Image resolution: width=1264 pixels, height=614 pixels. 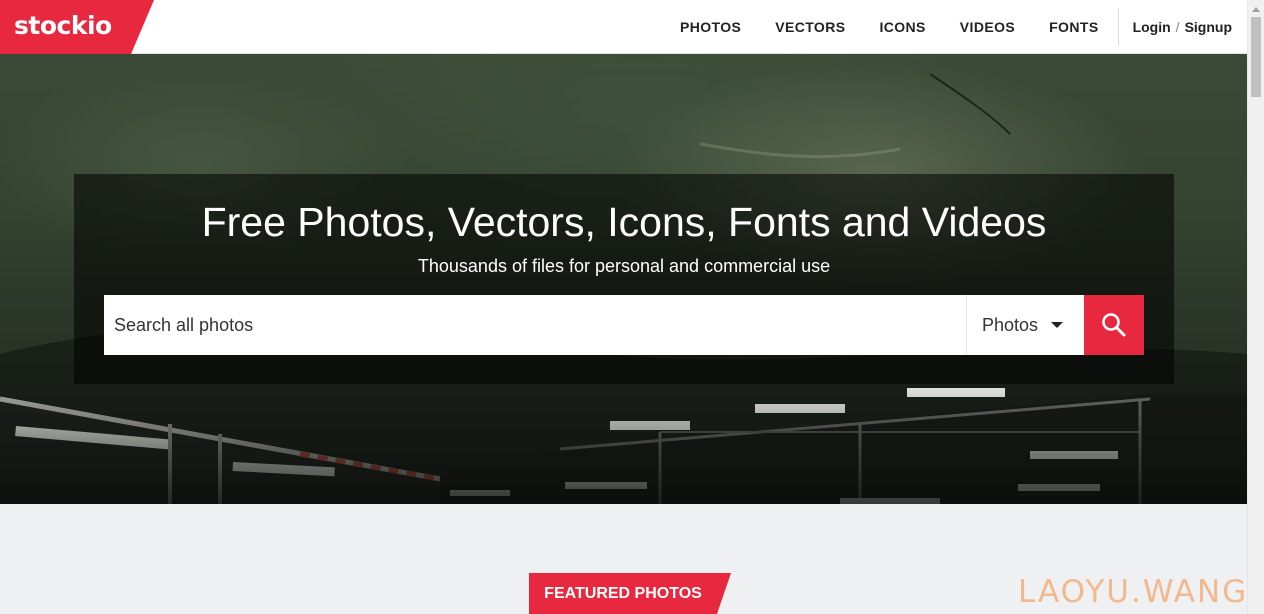 I want to click on search-icon, so click(x=1114, y=325).